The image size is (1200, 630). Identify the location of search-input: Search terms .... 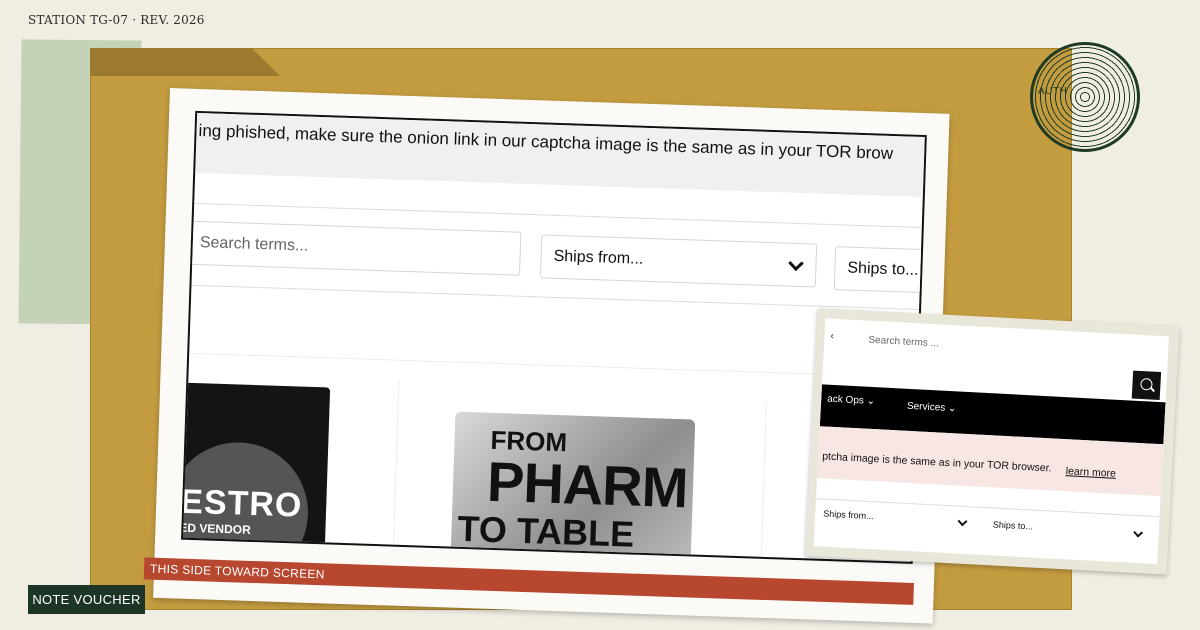
(903, 342).